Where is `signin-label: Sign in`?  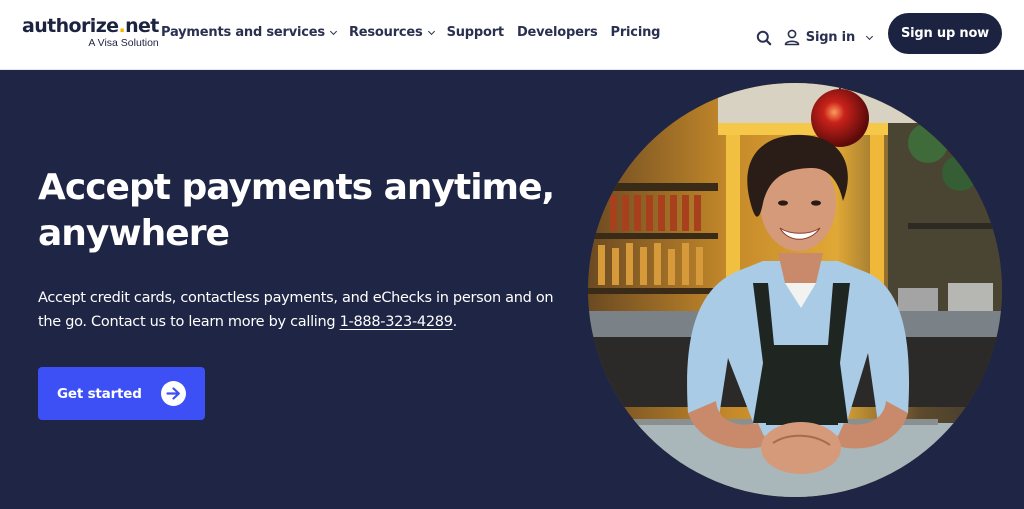
signin-label: Sign in is located at coordinates (830, 37).